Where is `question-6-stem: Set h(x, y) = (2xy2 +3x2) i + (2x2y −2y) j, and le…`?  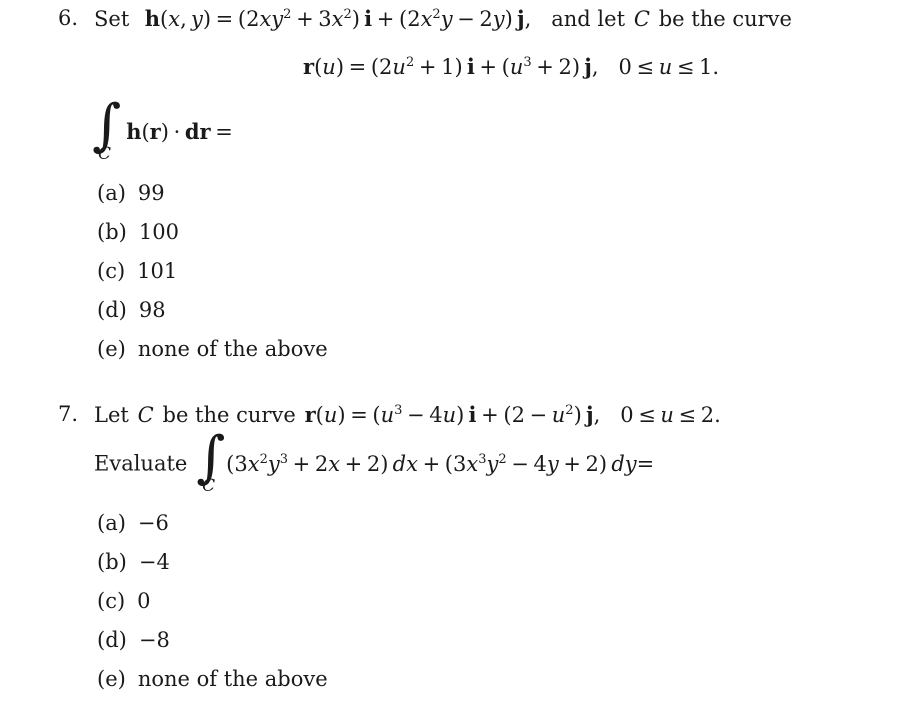 question-6-stem: Set h(x, y) = (2xy2 +3x2) i + (2x2y −2y) j, and le… is located at coordinates (443, 18).